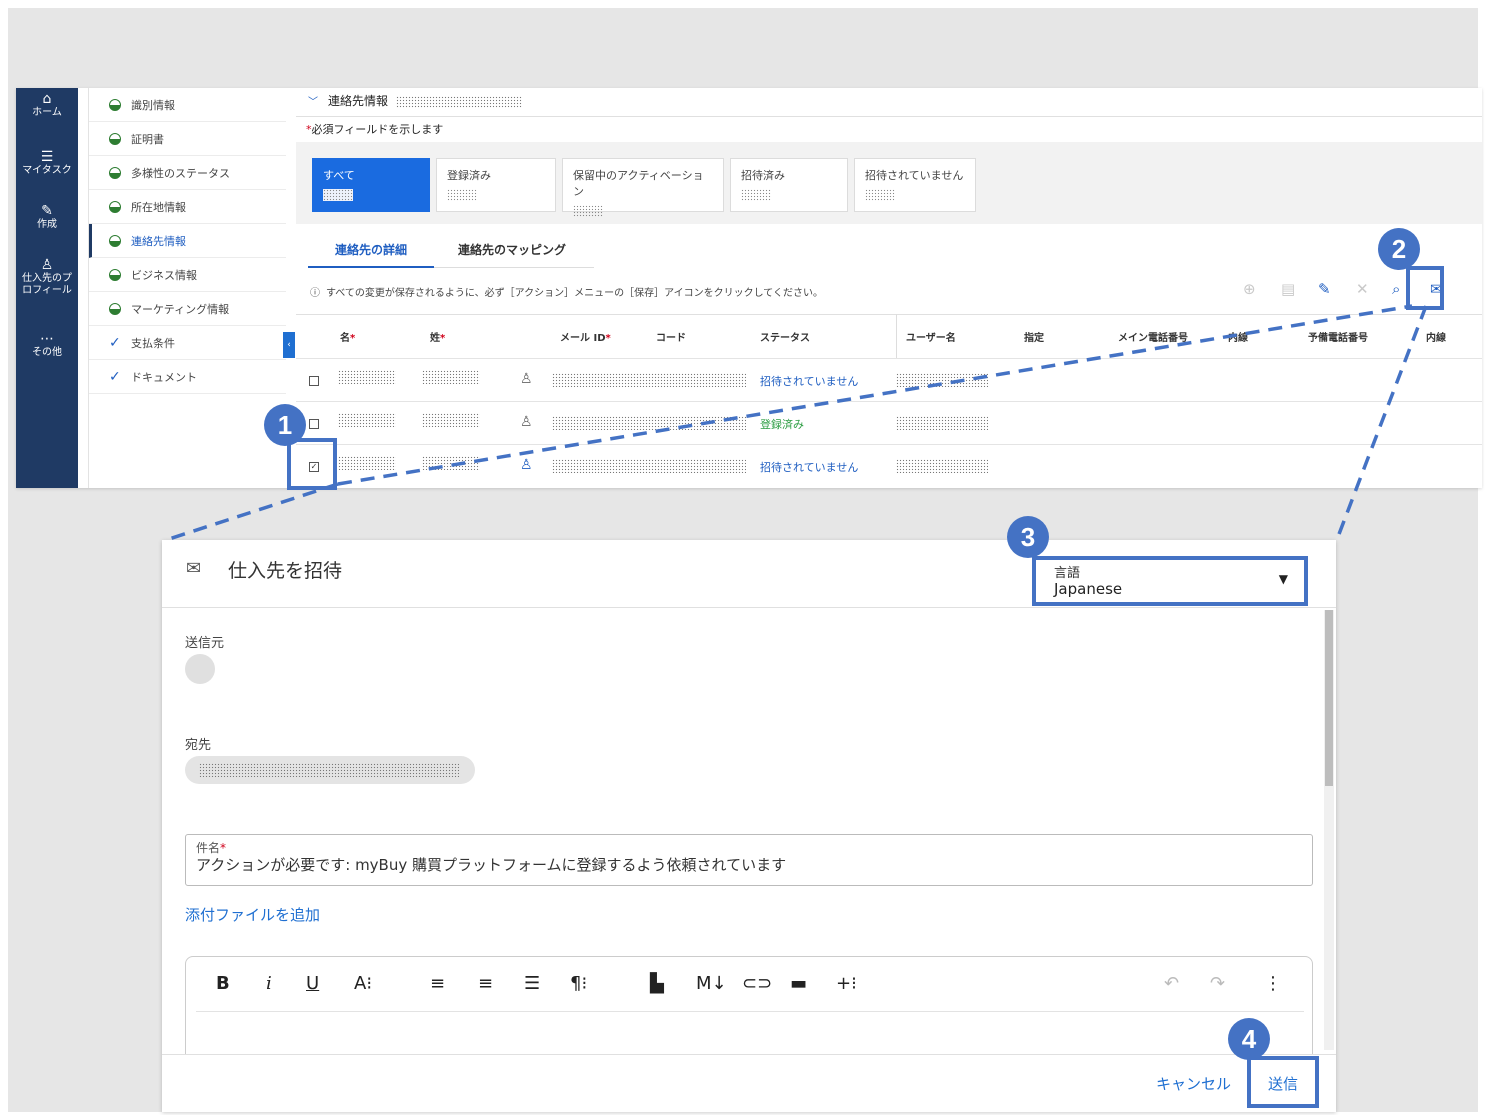  Describe the element at coordinates (285, 571) in the screenshot. I see `dialog-title: 仕入先を招待` at that location.